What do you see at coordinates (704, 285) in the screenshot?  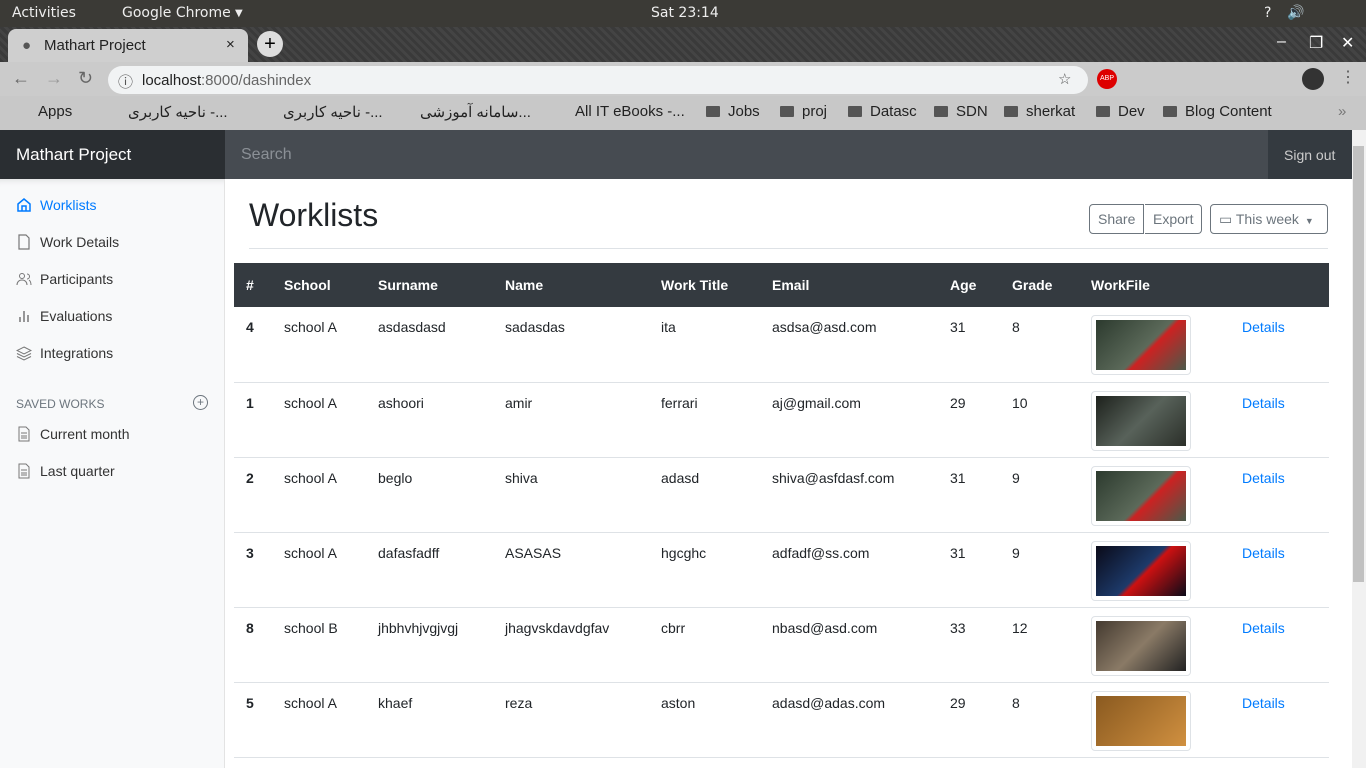 I see `column-header: Work Title` at bounding box center [704, 285].